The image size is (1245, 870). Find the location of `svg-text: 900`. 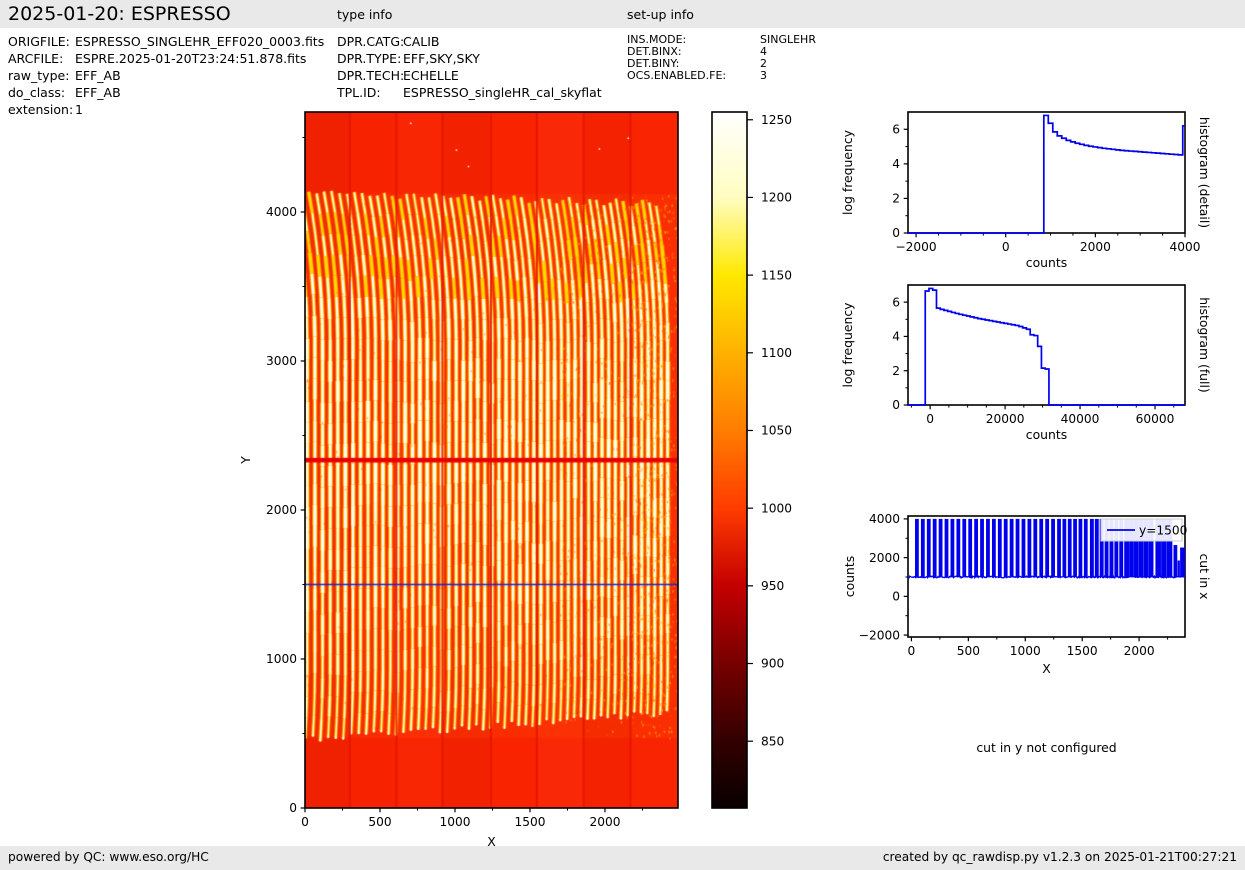

svg-text: 900 is located at coordinates (772, 664).